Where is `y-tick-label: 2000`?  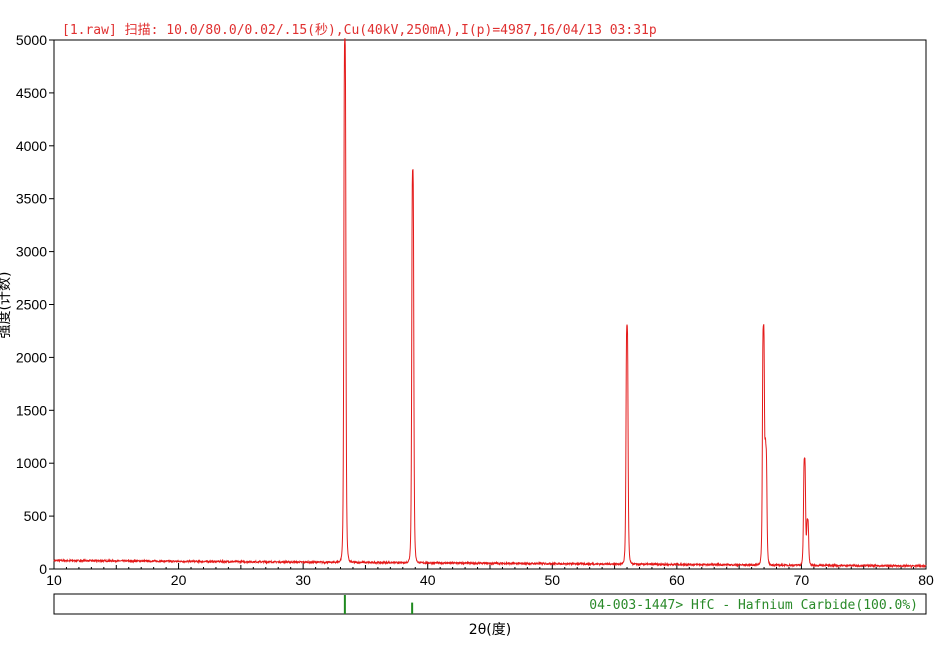
y-tick-label: 2000 is located at coordinates (31, 357).